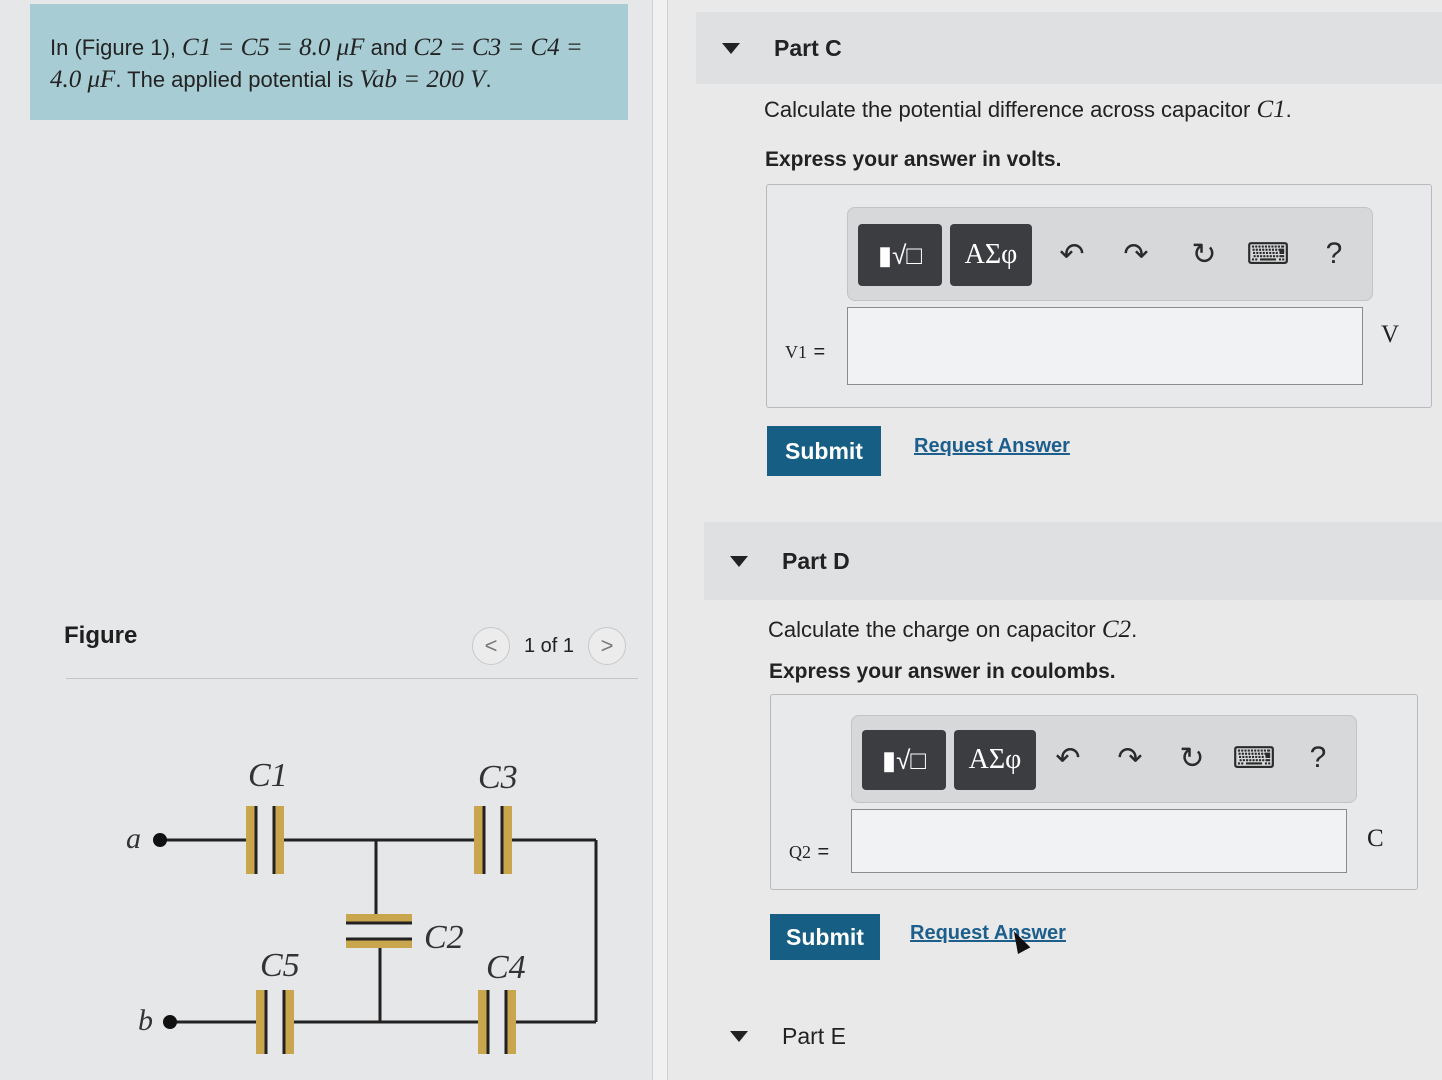 This screenshot has height=1080, width=1442. Describe the element at coordinates (268, 775) in the screenshot. I see `label-c1: C1` at that location.